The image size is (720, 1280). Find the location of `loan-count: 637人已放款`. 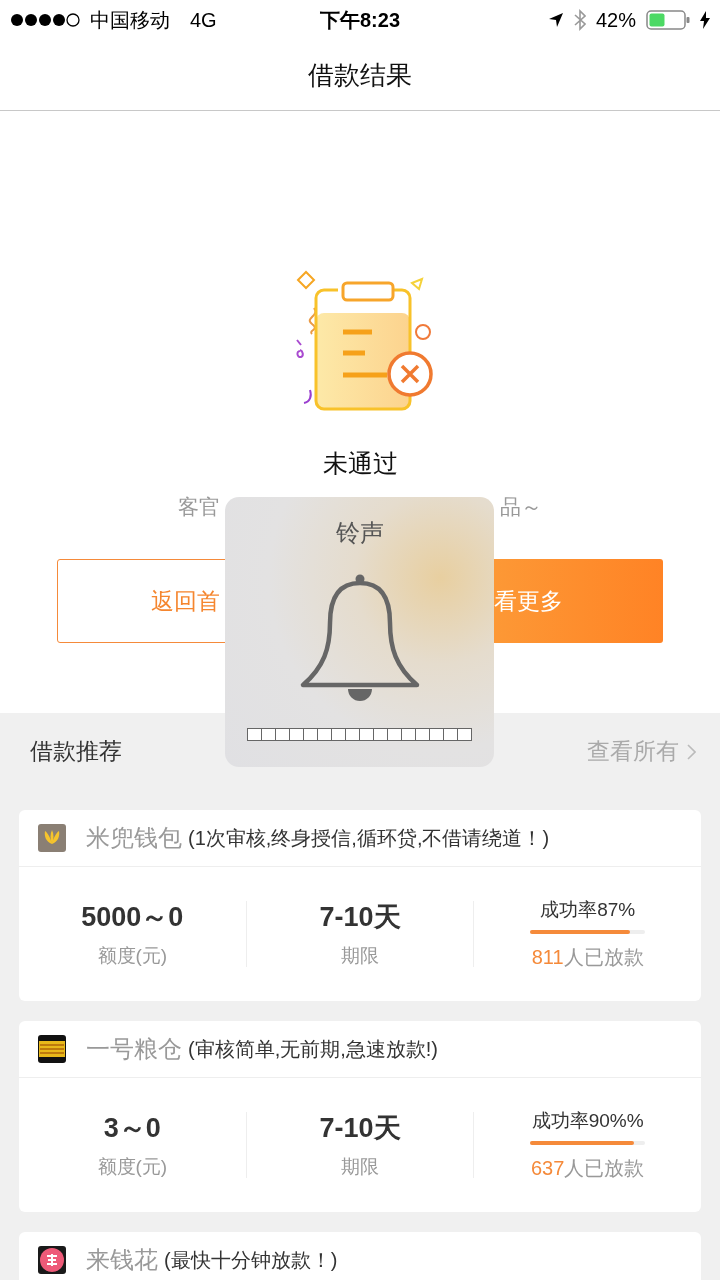

loan-count: 637人已放款 is located at coordinates (588, 1168).